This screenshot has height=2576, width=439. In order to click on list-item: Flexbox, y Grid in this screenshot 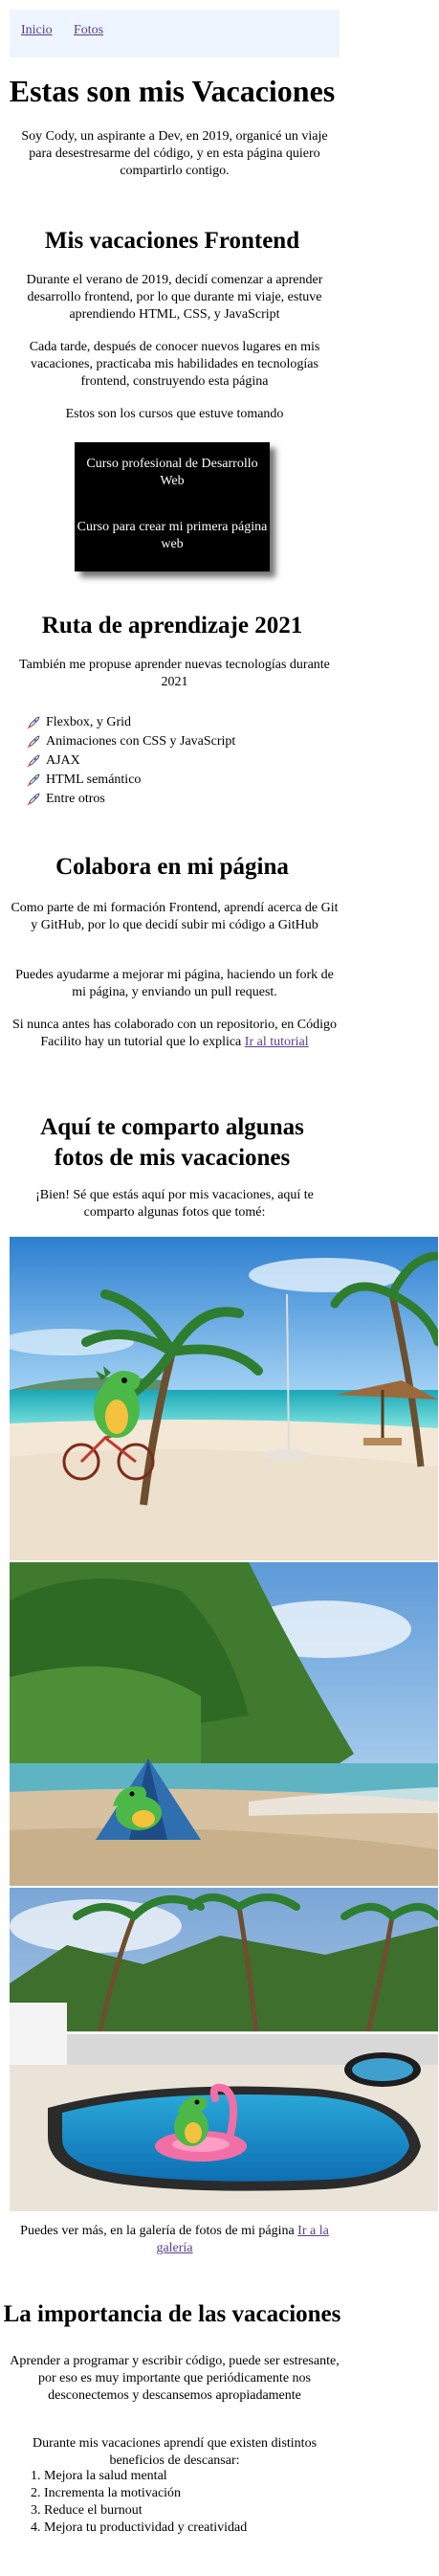, I will do `click(130, 723)`.